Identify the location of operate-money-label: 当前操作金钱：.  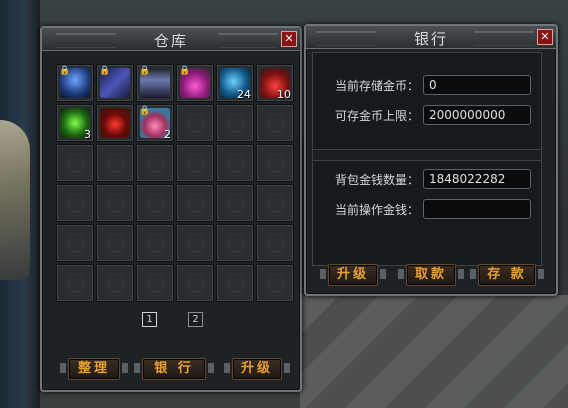
(376, 210).